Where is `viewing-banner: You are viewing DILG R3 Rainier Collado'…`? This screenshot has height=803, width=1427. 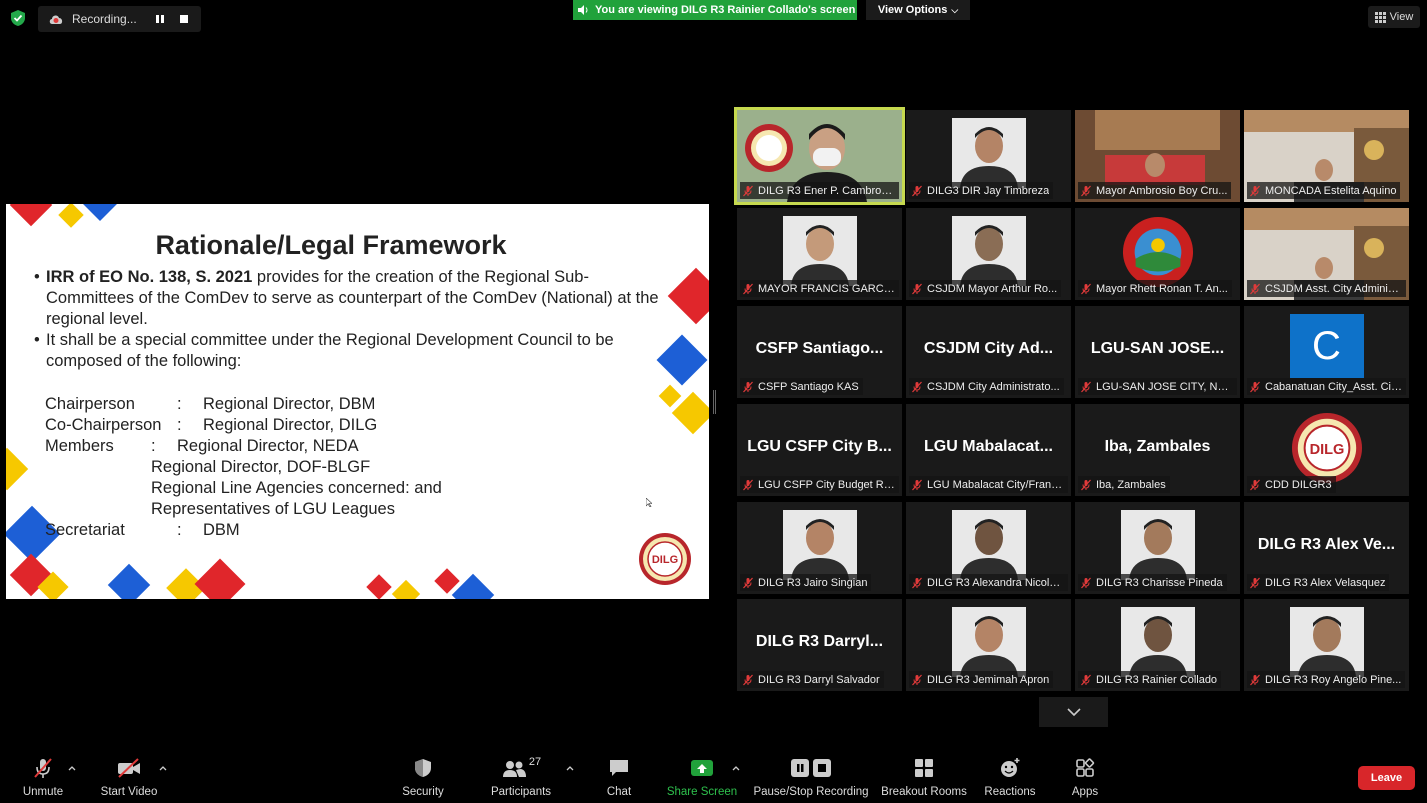 viewing-banner: You are viewing DILG R3 Rainier Collado'… is located at coordinates (715, 10).